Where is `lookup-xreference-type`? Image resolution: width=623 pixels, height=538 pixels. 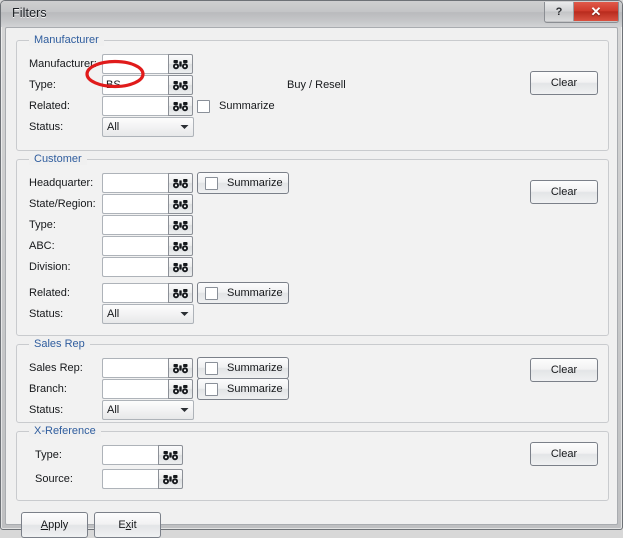
lookup-xreference-type is located at coordinates (142, 455).